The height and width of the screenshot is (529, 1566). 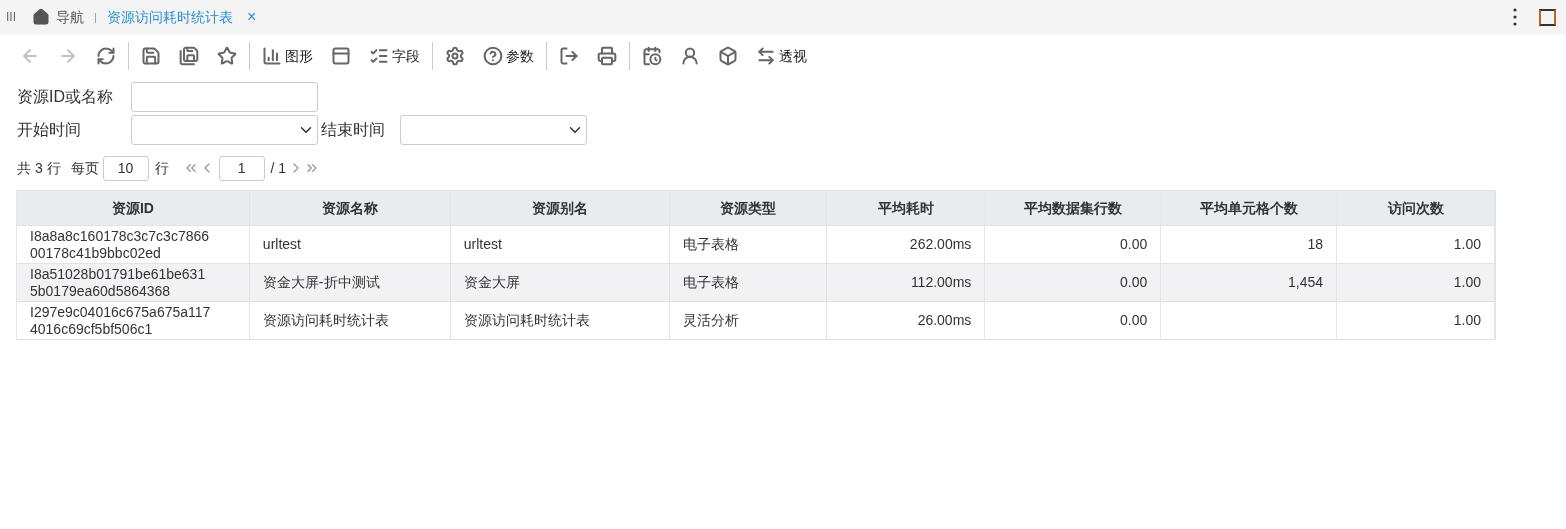 What do you see at coordinates (379, 56) in the screenshot?
I see `checklist-icon` at bounding box center [379, 56].